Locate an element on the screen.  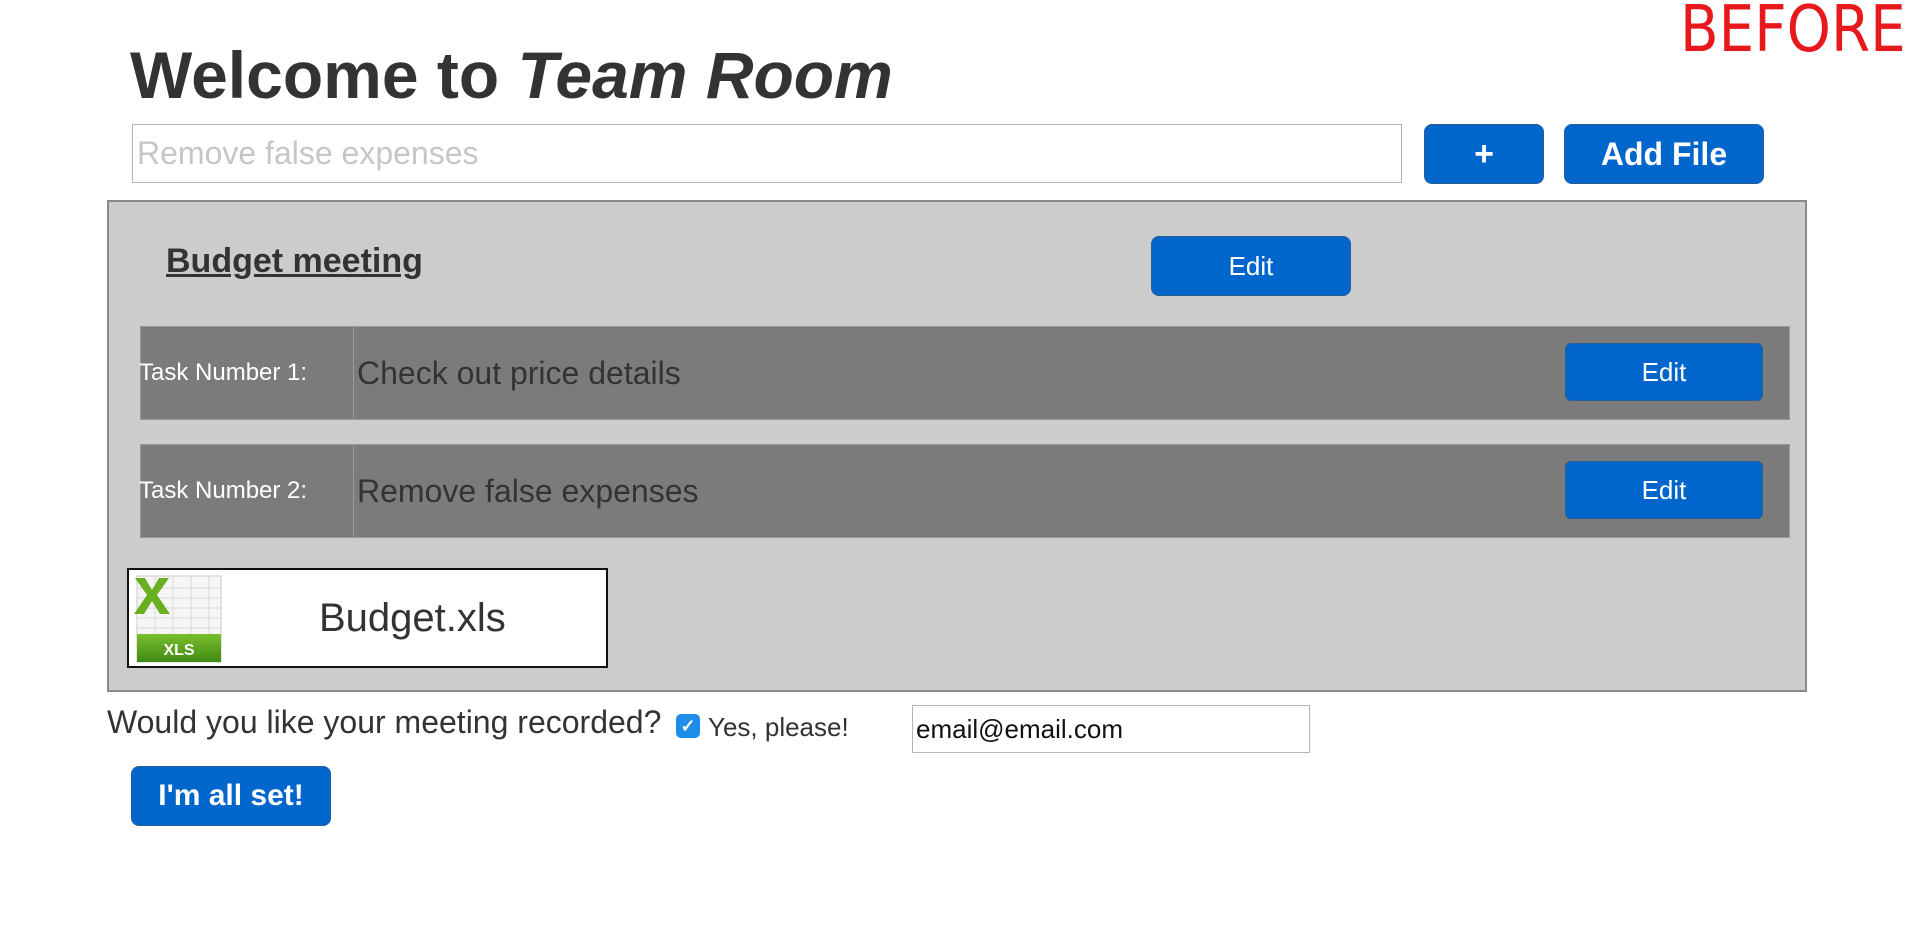
task-label-cell: Task Number 1: is located at coordinates (246, 373).